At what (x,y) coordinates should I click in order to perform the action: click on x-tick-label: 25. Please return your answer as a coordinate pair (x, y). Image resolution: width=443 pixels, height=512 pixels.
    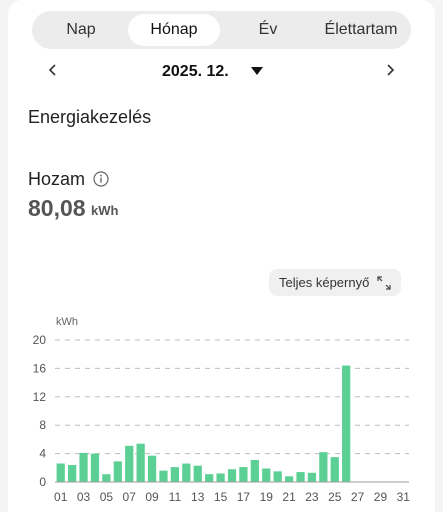
    Looking at the image, I should click on (335, 497).